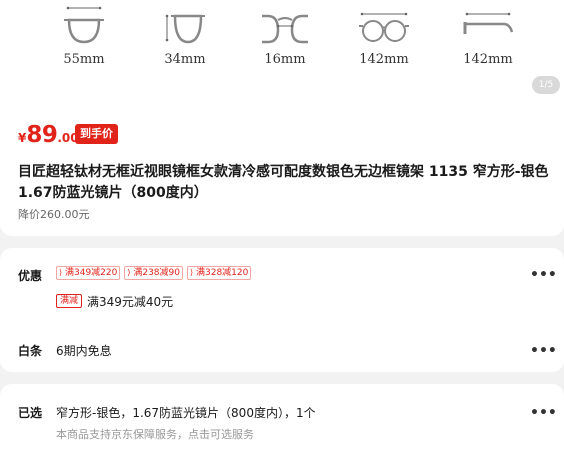 Image resolution: width=564 pixels, height=458 pixels. I want to click on final-price: ¥89.00, so click(48, 135).